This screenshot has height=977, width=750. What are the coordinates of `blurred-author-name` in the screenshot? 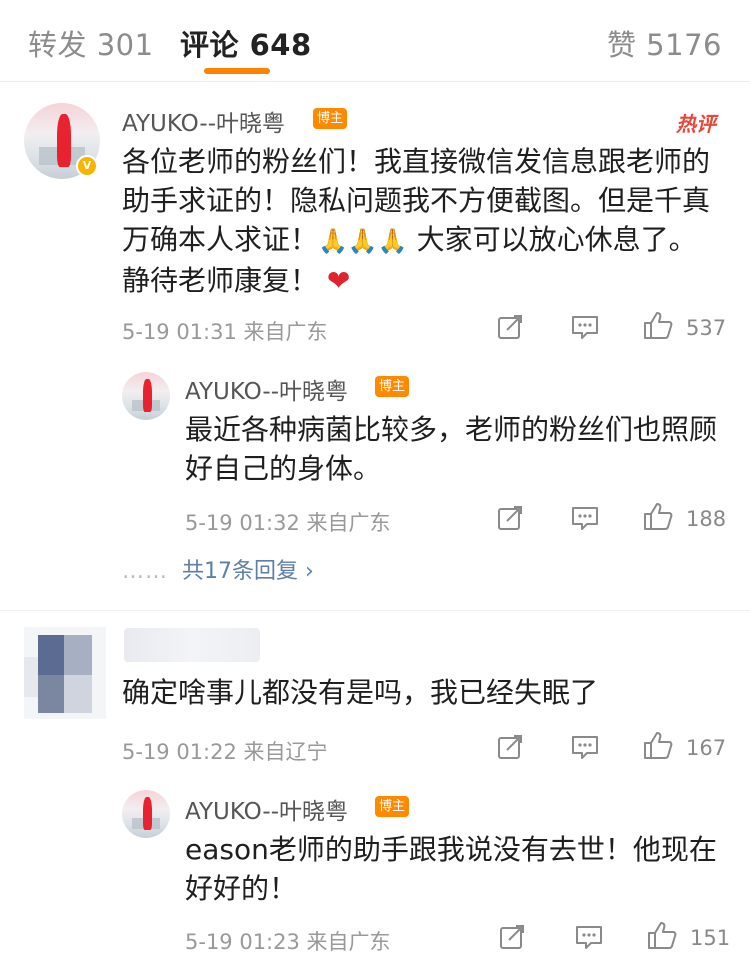 It's located at (192, 645).